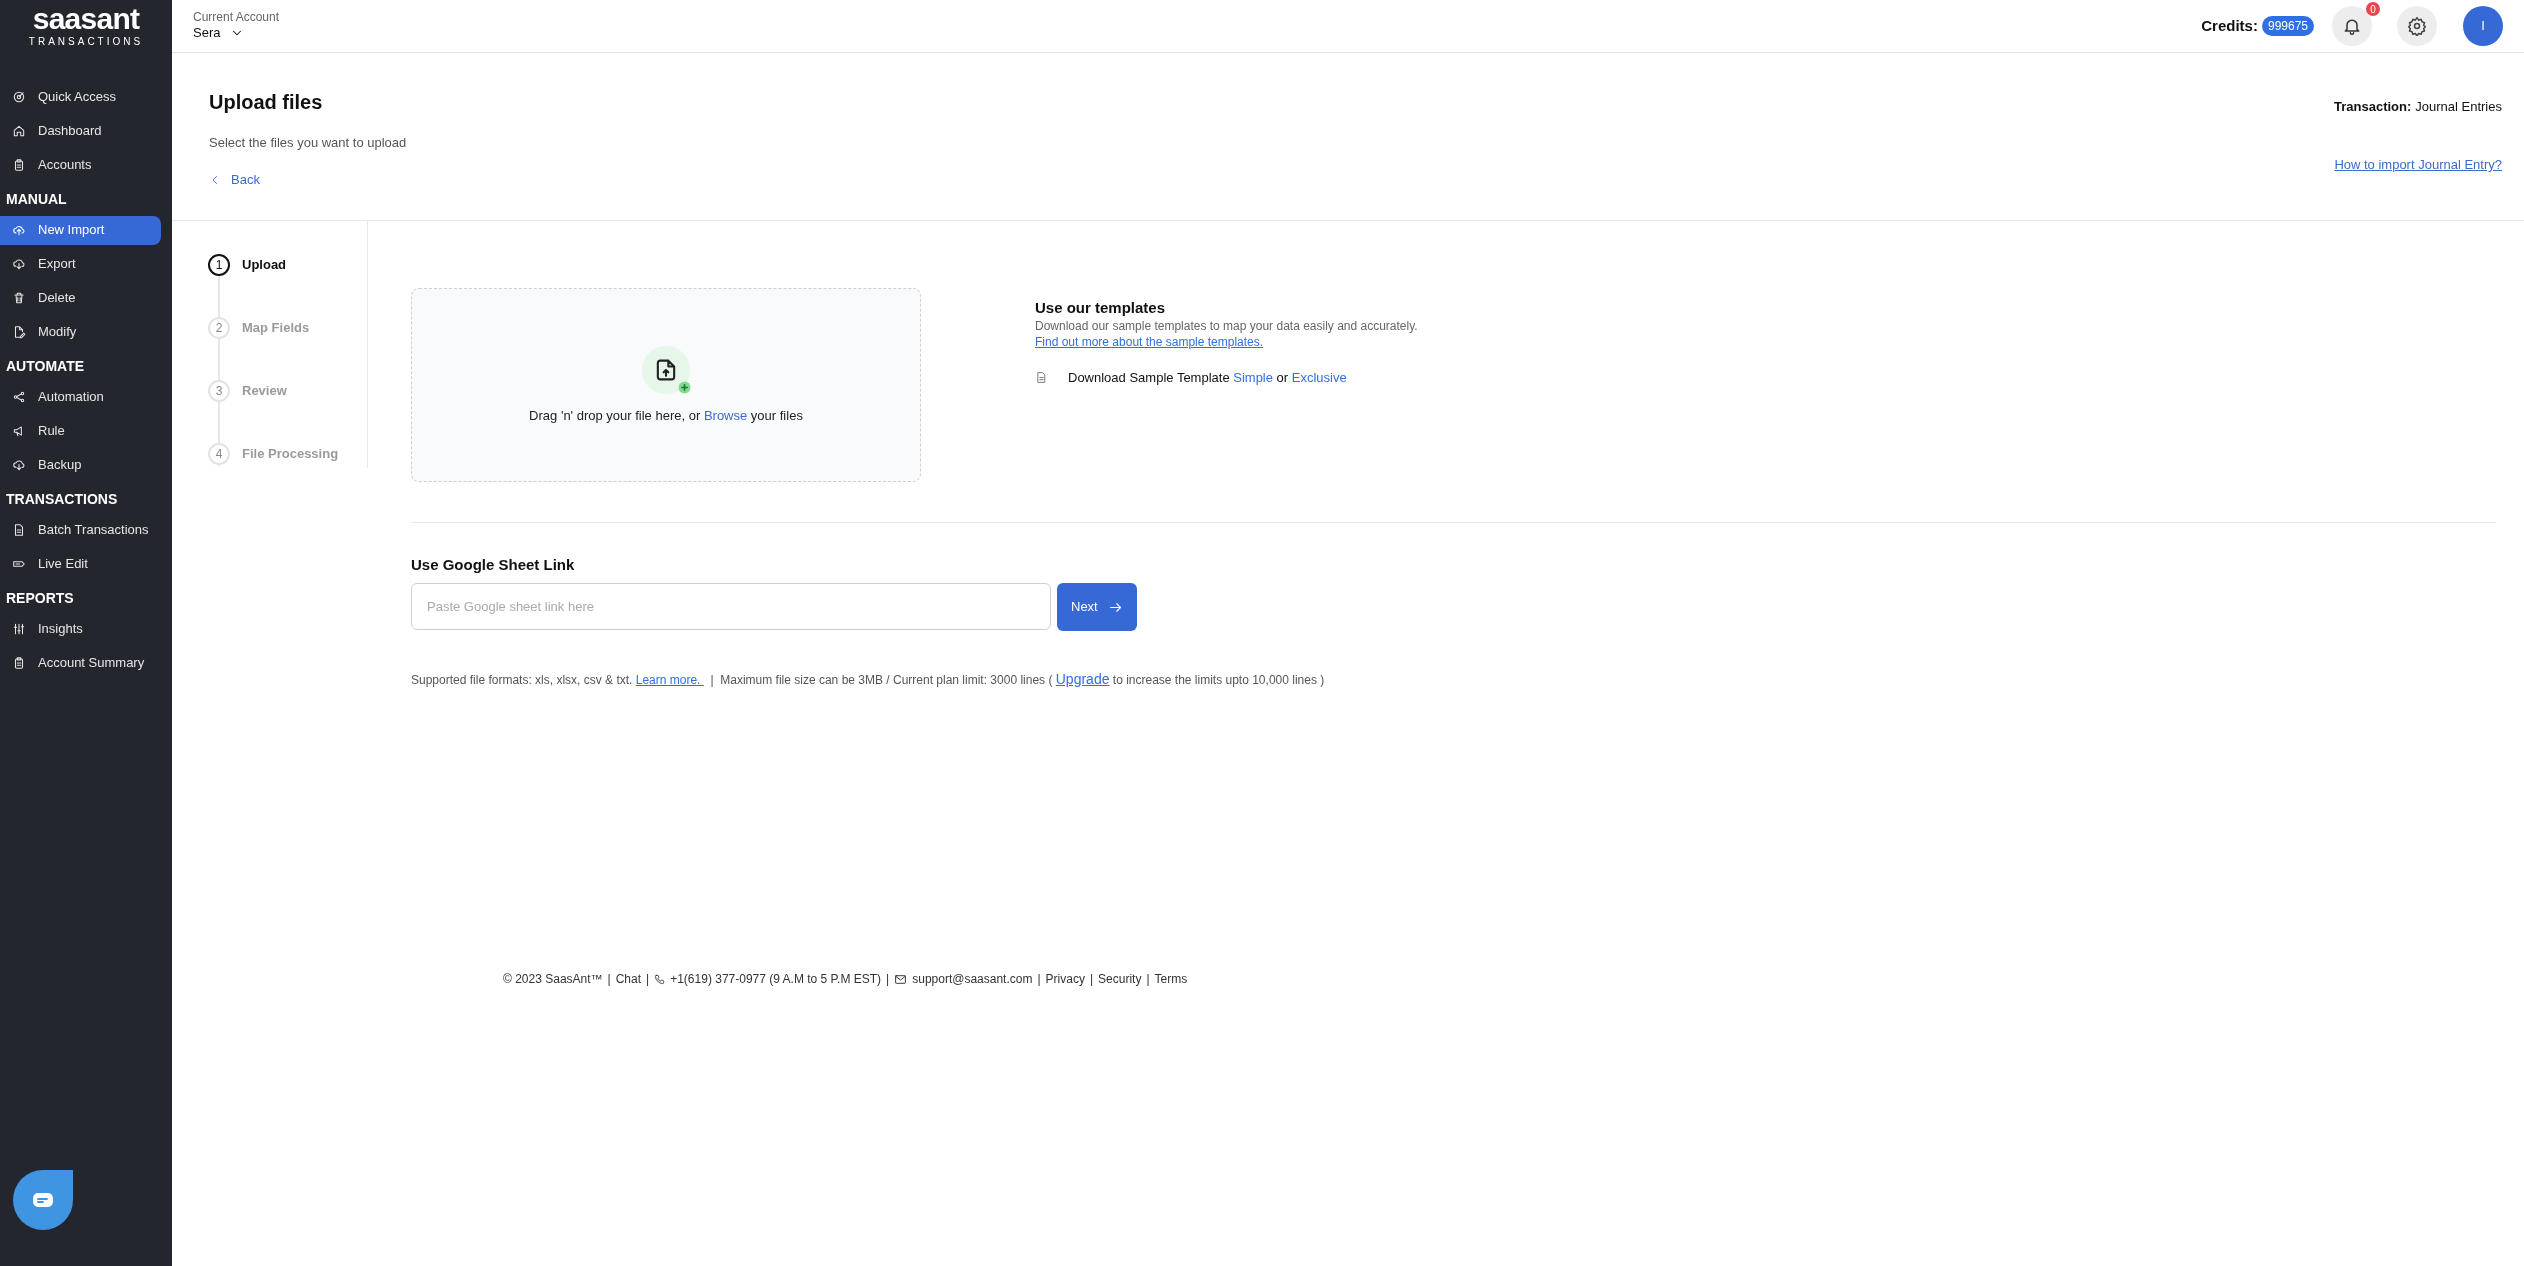  What do you see at coordinates (219, 454) in the screenshot?
I see `step-number: 4` at bounding box center [219, 454].